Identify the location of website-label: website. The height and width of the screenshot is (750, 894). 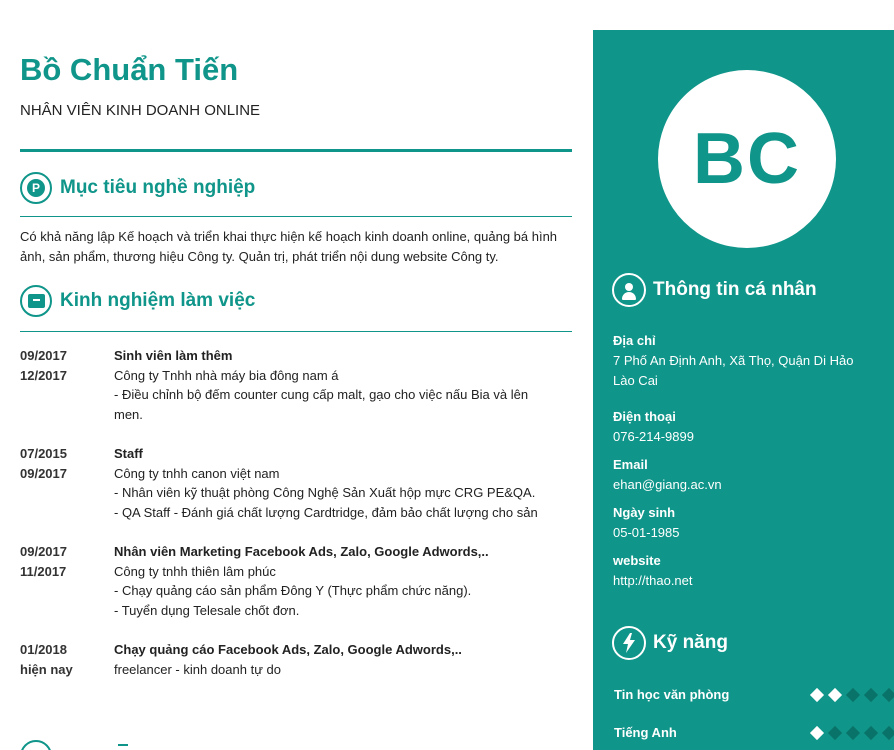
(637, 560).